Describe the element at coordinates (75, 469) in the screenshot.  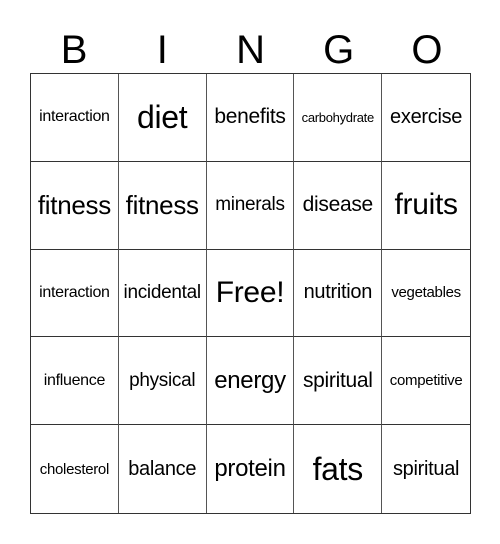
I see `bingo-cell: cholesterol` at that location.